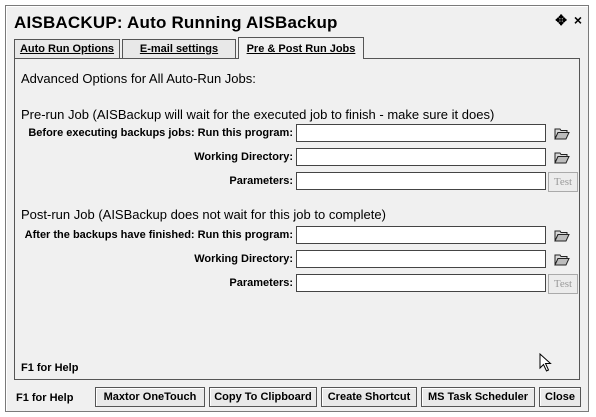 The height and width of the screenshot is (417, 596). Describe the element at coordinates (421, 181) in the screenshot. I see `pre-run-params-input` at that location.